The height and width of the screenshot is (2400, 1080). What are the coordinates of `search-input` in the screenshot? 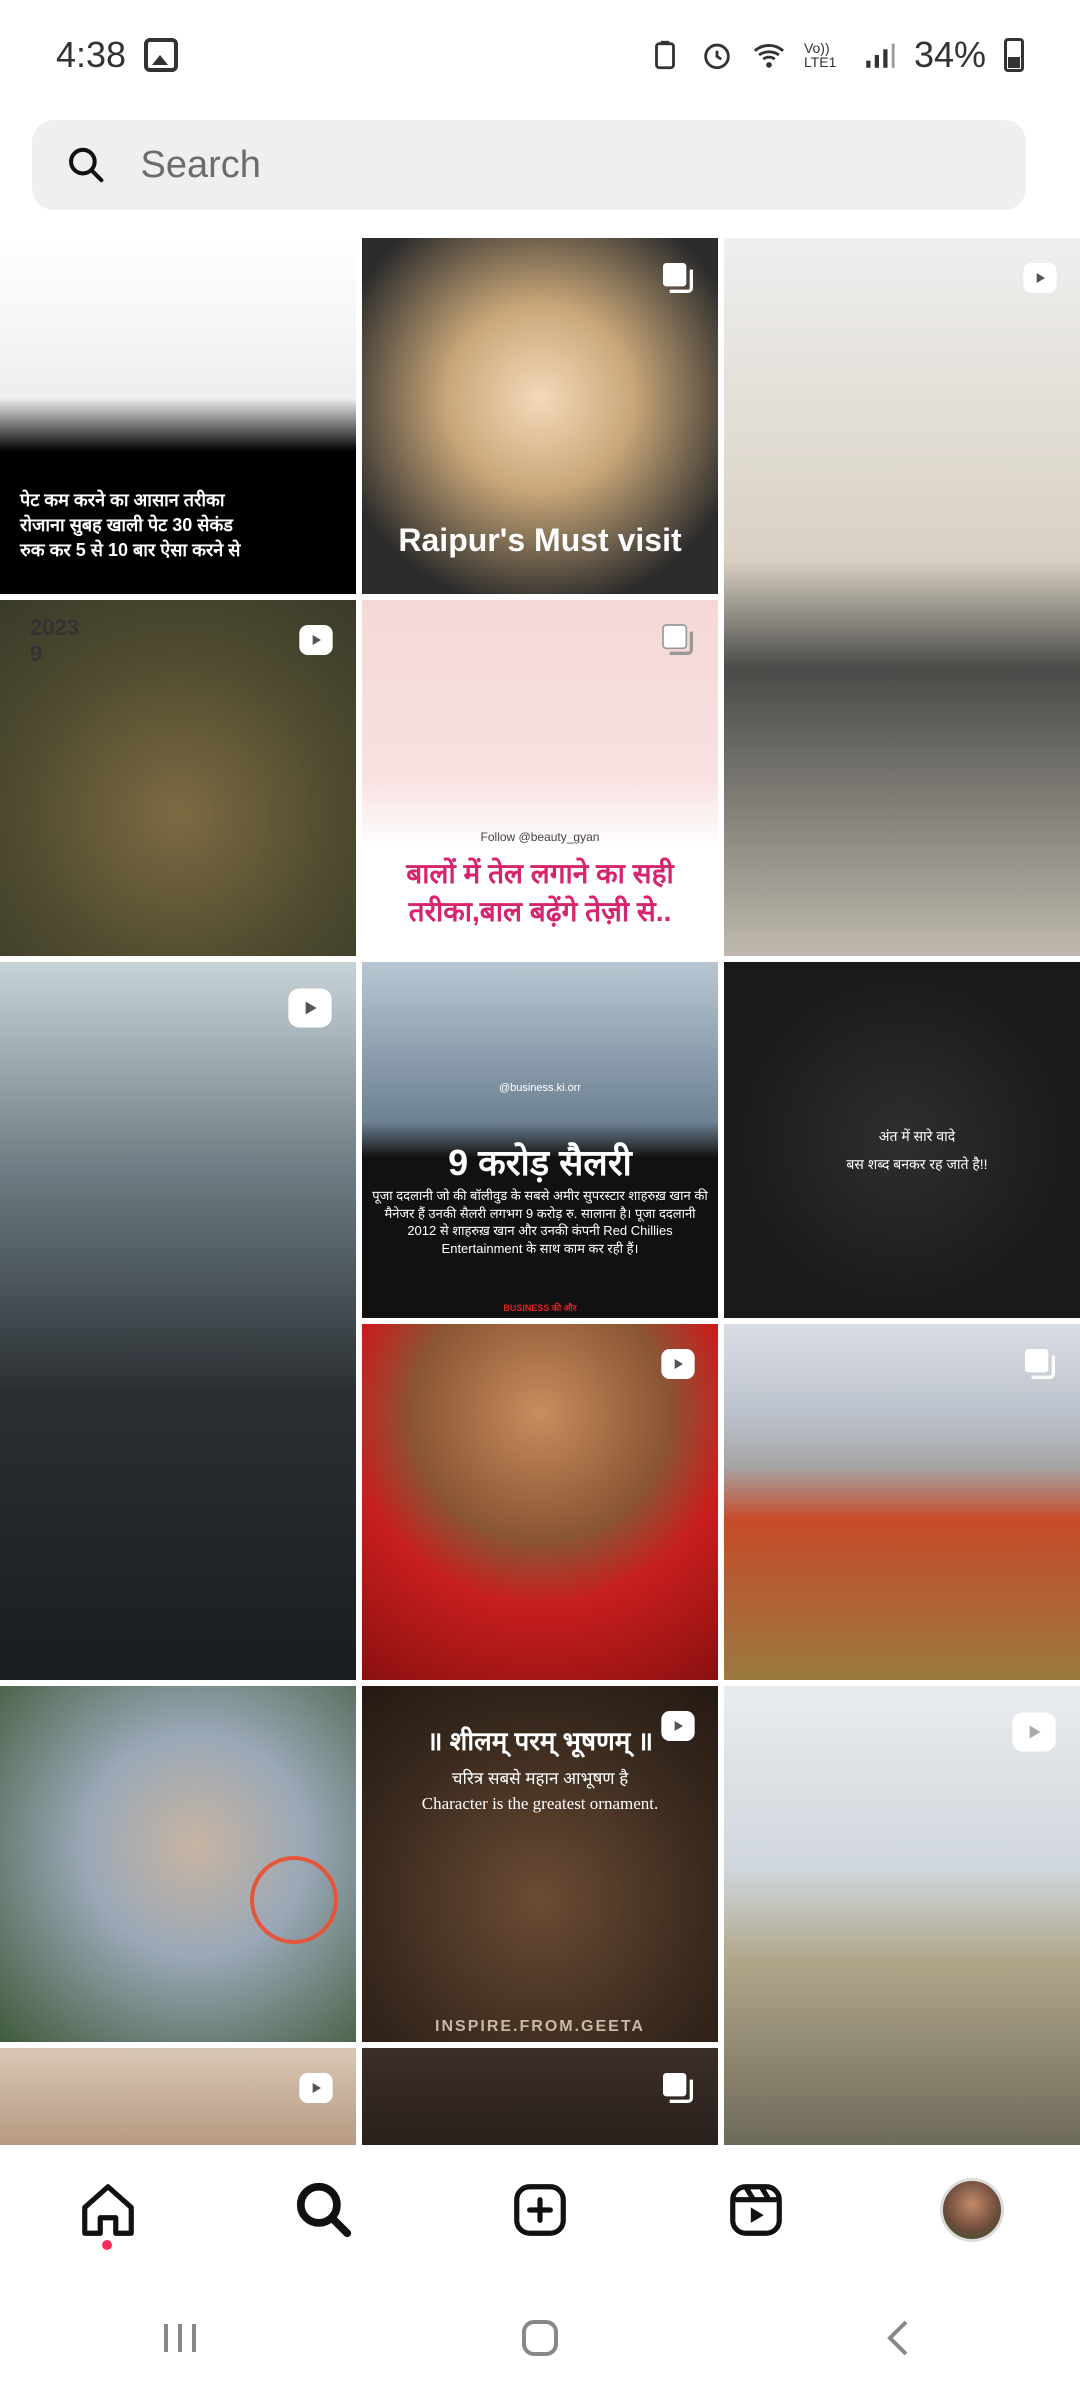 It's located at (566, 165).